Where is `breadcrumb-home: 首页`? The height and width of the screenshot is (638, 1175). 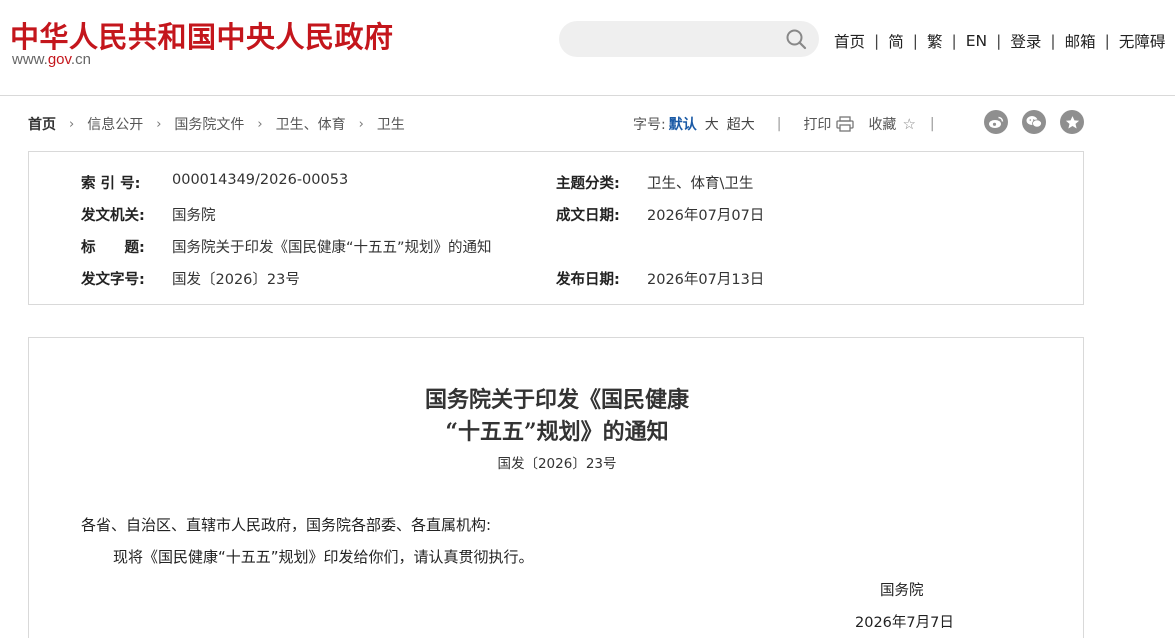 breadcrumb-home: 首页 is located at coordinates (42, 124).